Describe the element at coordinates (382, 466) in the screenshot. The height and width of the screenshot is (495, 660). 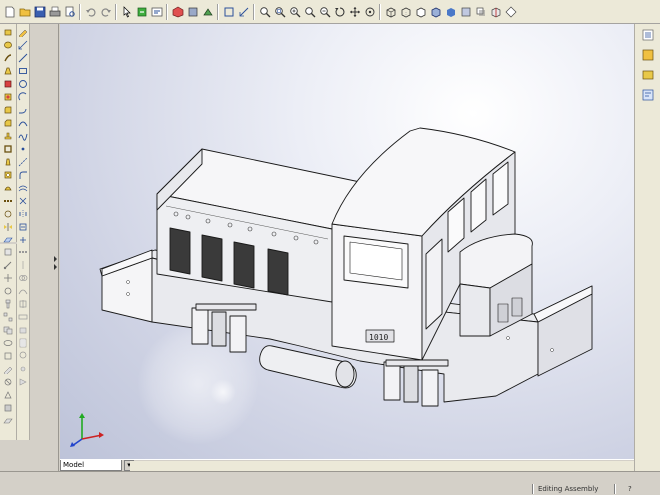
I see `horizontal-scrollbar` at that location.